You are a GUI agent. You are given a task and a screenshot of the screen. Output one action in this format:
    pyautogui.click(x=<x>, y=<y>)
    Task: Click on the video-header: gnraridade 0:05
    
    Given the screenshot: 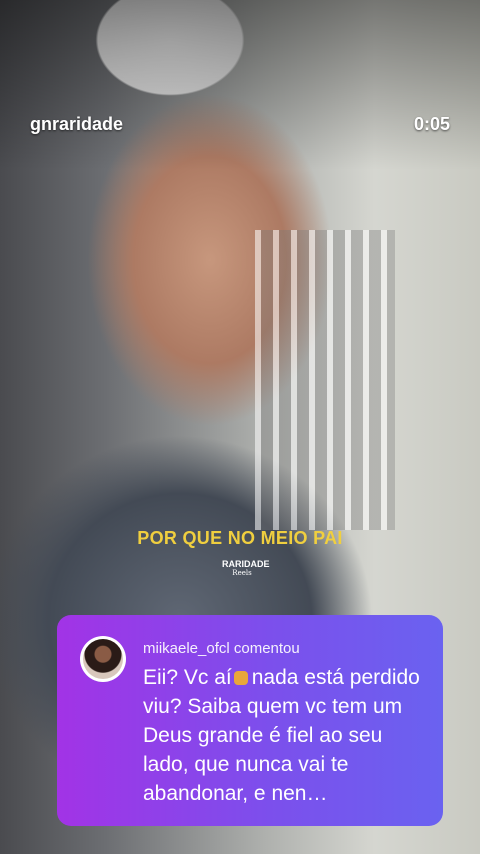 What is the action you would take?
    pyautogui.click(x=240, y=124)
    